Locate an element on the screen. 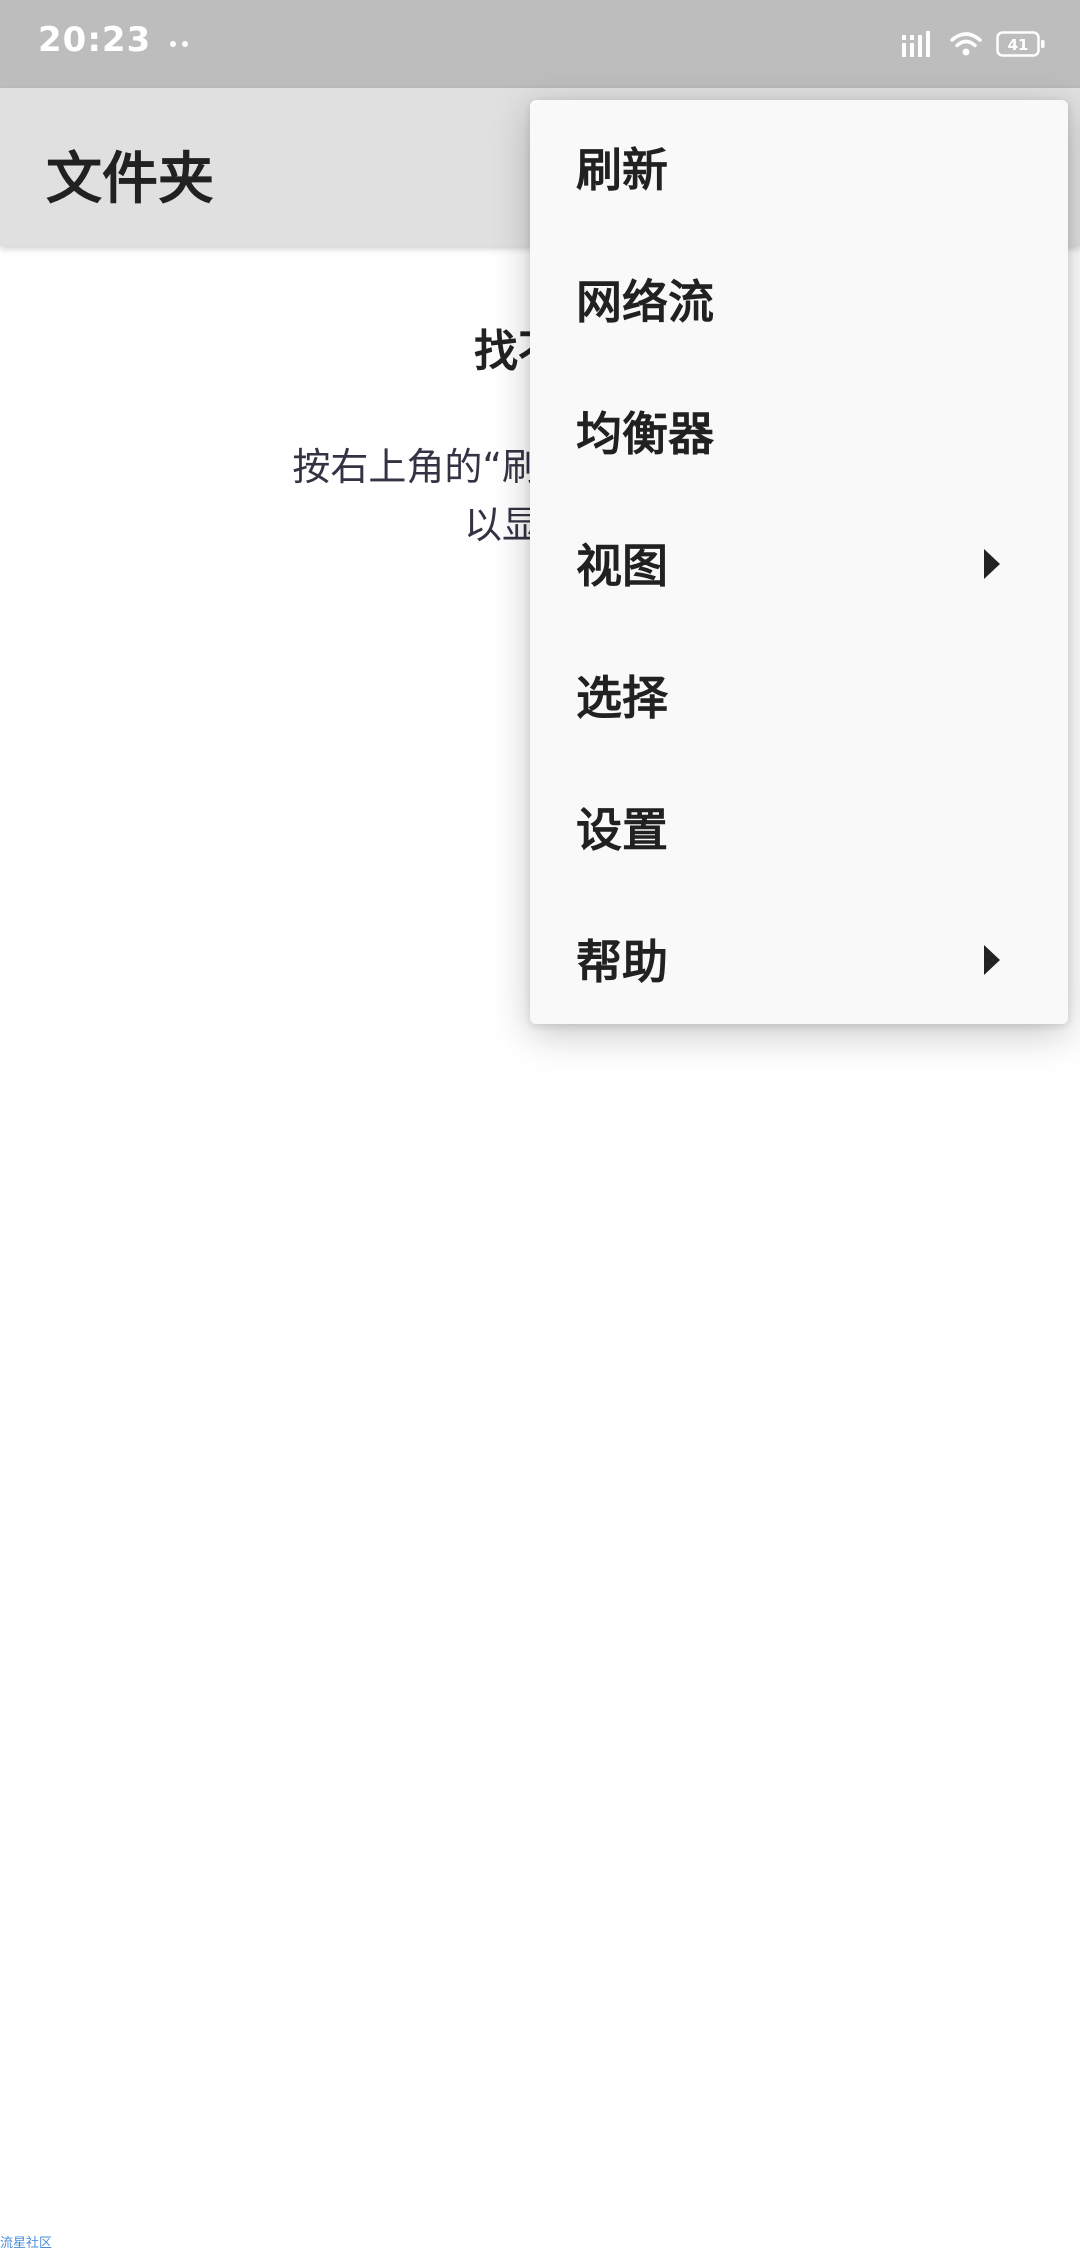 This screenshot has height=2251, width=1080. menu-item-label: 刷新 is located at coordinates (622, 170).